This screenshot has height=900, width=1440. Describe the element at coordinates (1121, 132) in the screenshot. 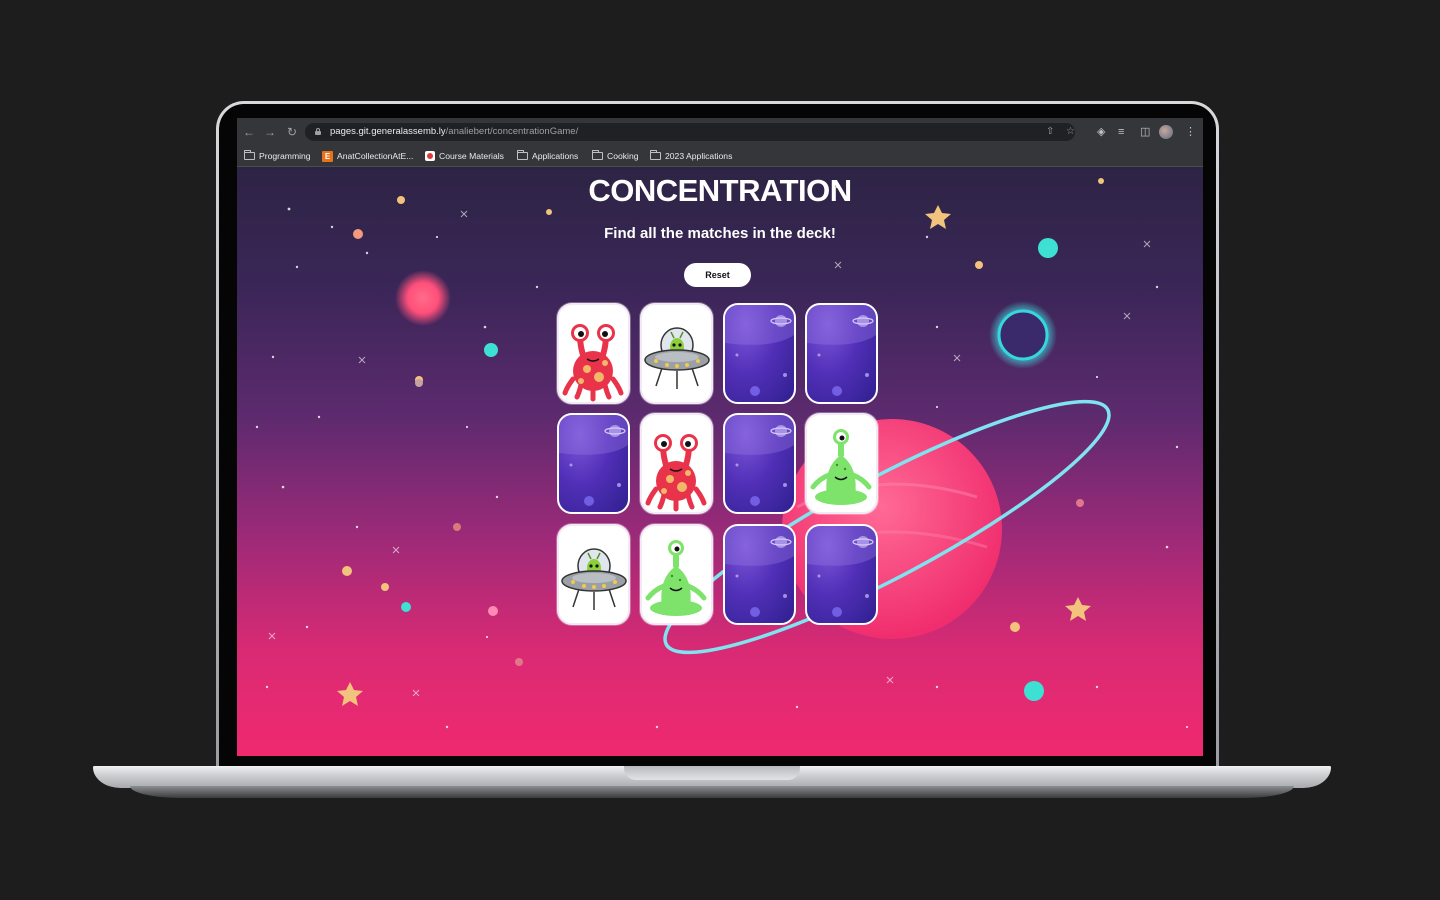

I see `media-queue-icon: ≡` at that location.